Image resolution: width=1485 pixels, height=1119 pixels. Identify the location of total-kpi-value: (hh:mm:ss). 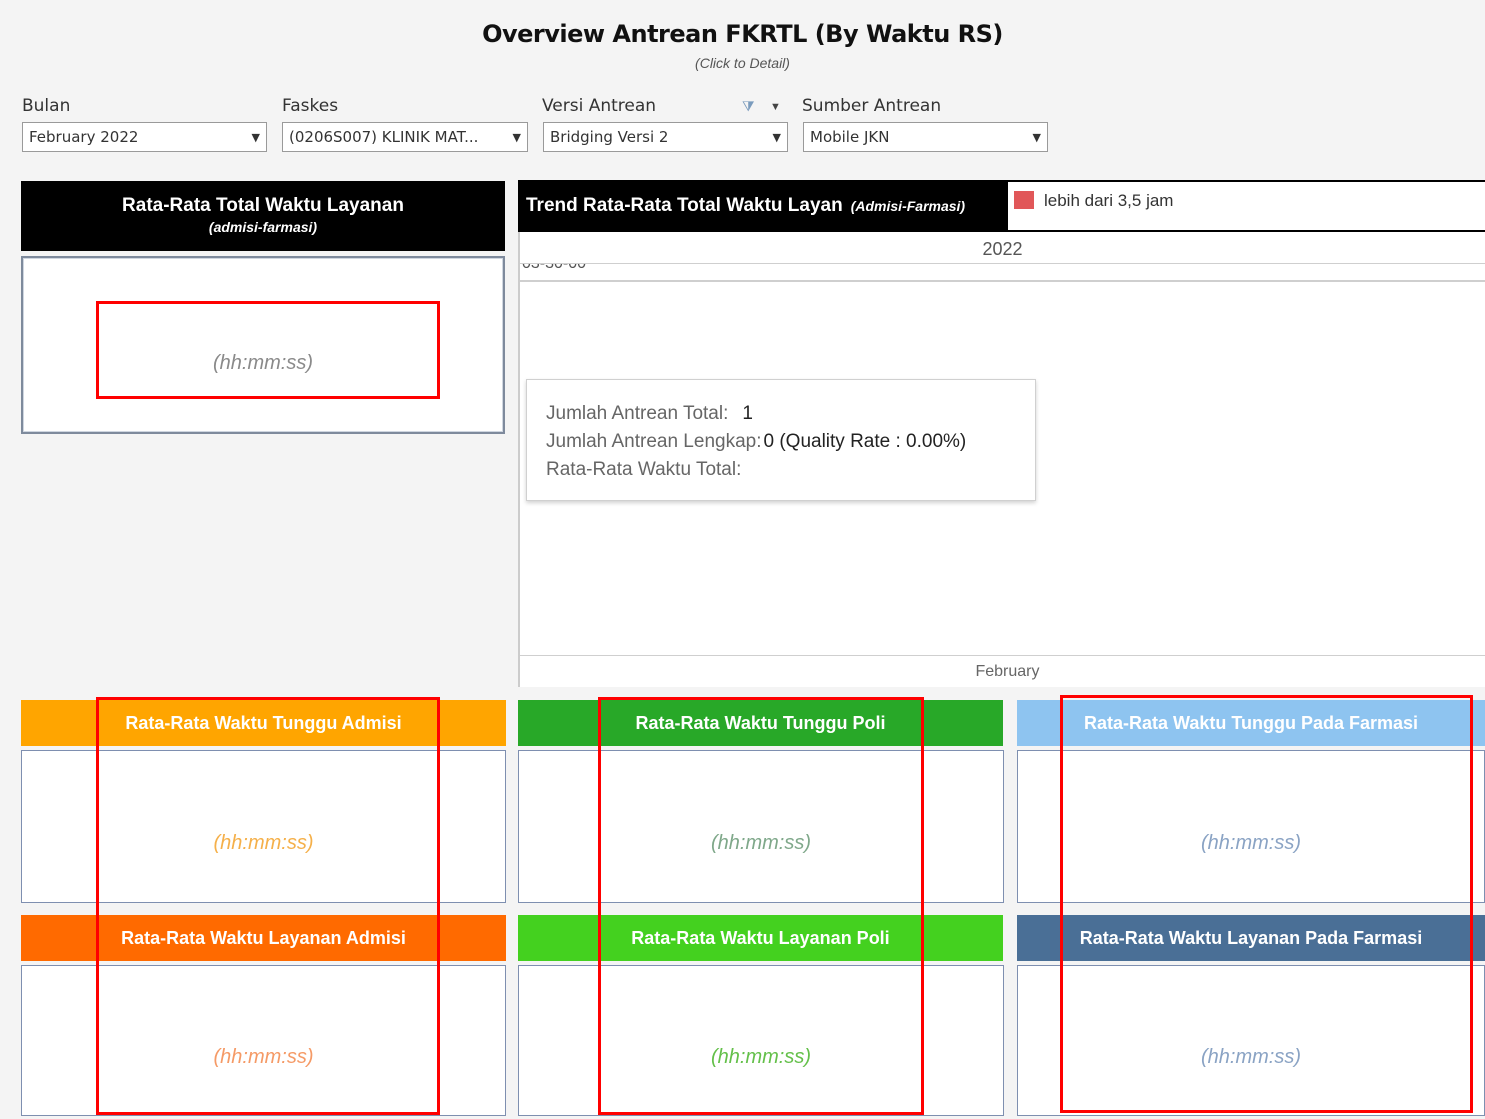
(263, 363).